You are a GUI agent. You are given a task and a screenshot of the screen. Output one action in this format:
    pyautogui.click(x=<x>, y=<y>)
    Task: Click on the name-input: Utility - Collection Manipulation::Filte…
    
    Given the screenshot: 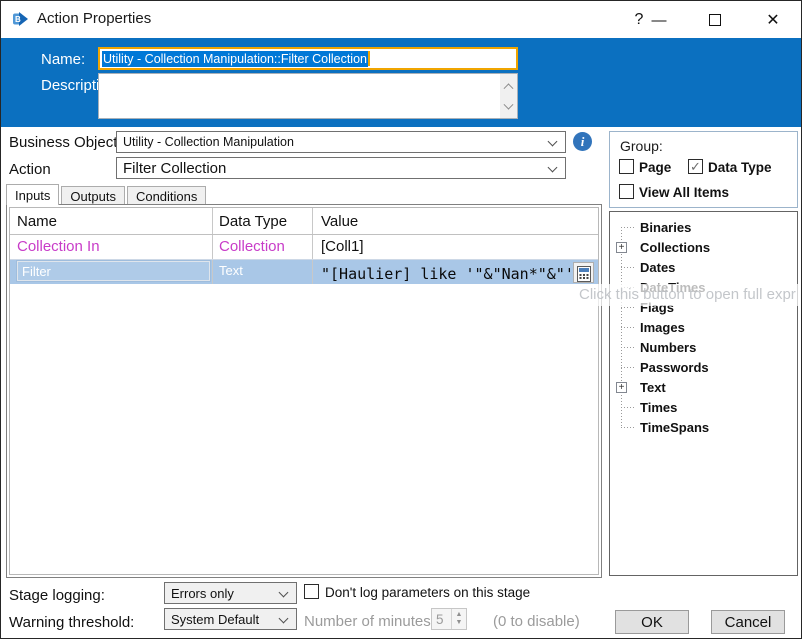 What is the action you would take?
    pyautogui.click(x=308, y=58)
    